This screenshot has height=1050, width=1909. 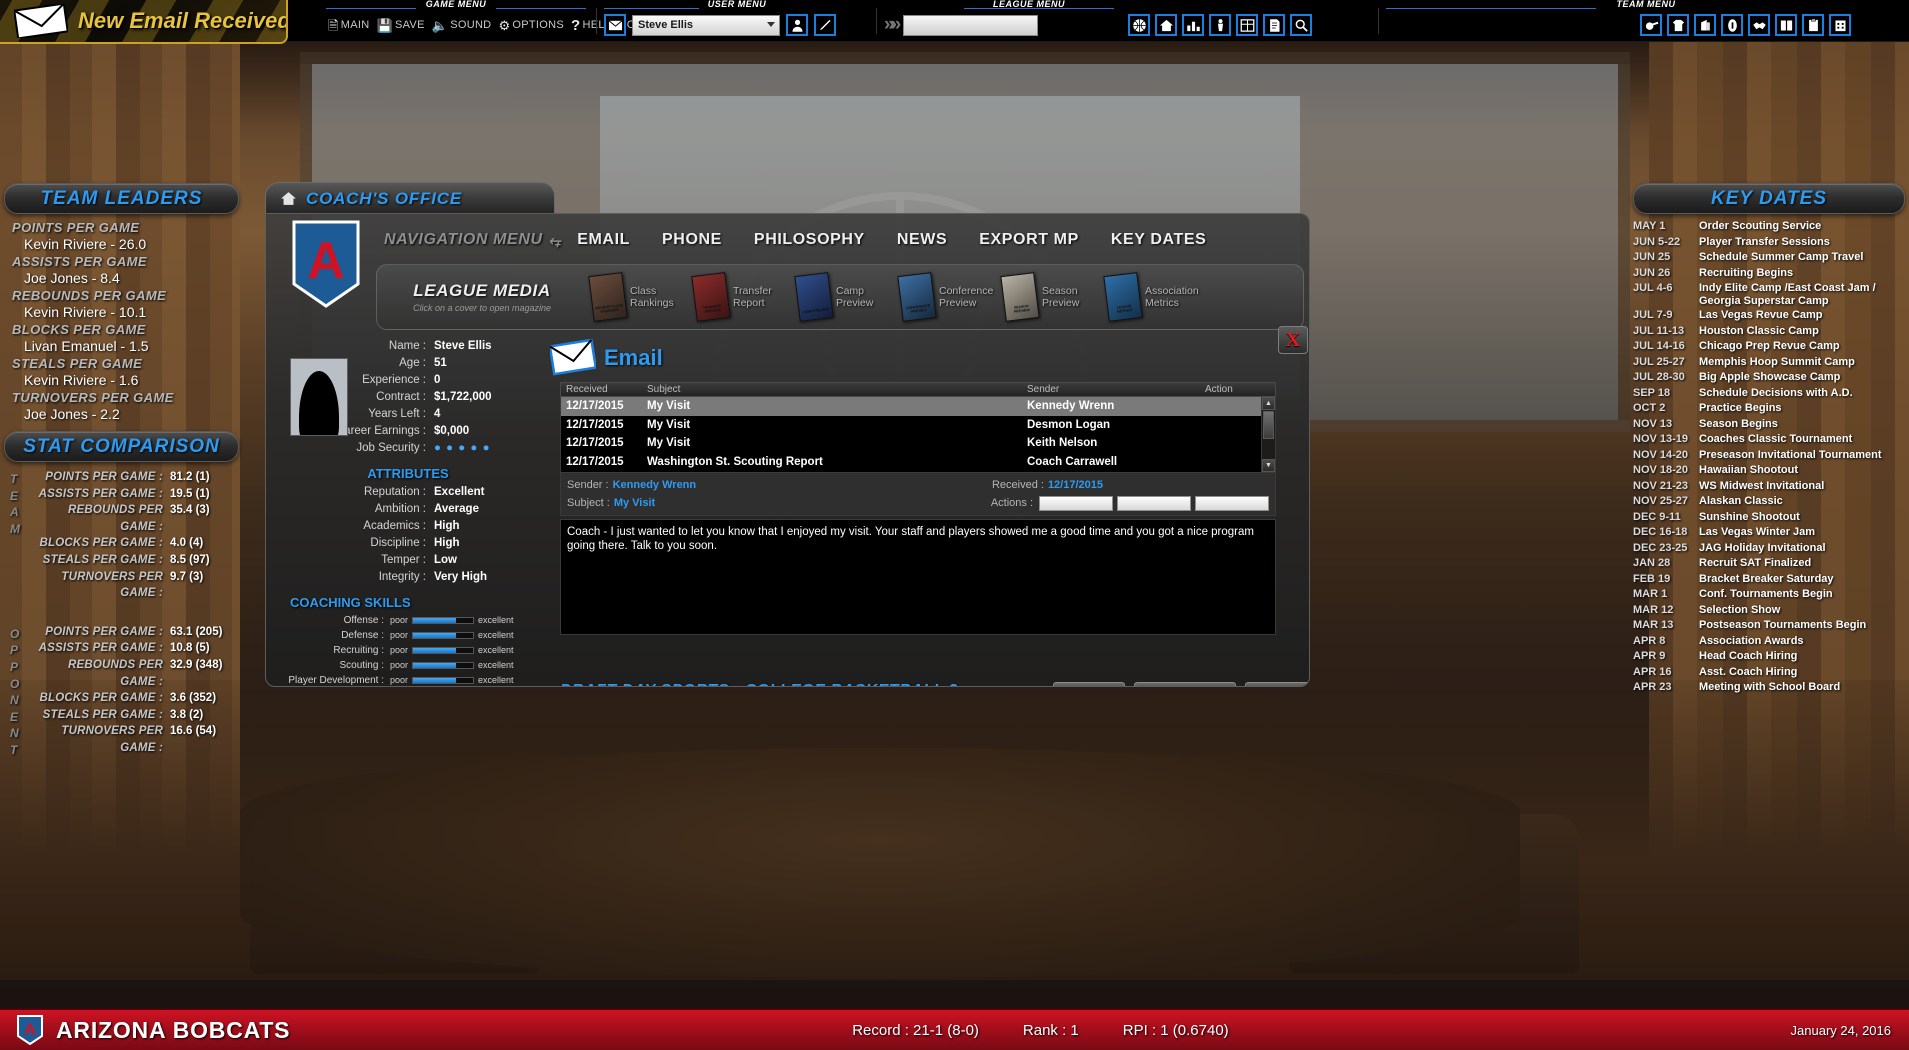 What do you see at coordinates (1020, 297) in the screenshot?
I see `magazine-cover-icon: SEASON PREVIEW` at bounding box center [1020, 297].